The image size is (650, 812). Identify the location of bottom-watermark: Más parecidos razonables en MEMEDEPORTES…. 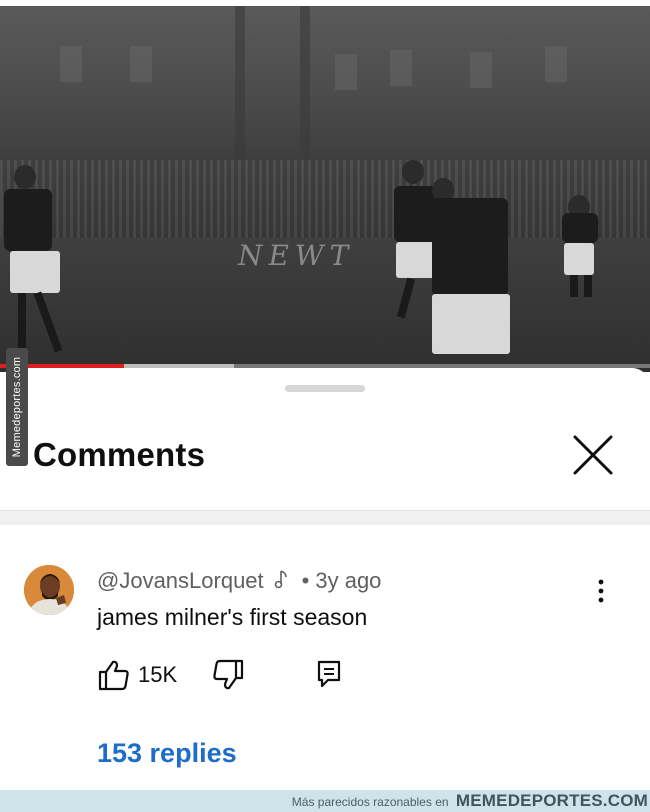
(325, 801).